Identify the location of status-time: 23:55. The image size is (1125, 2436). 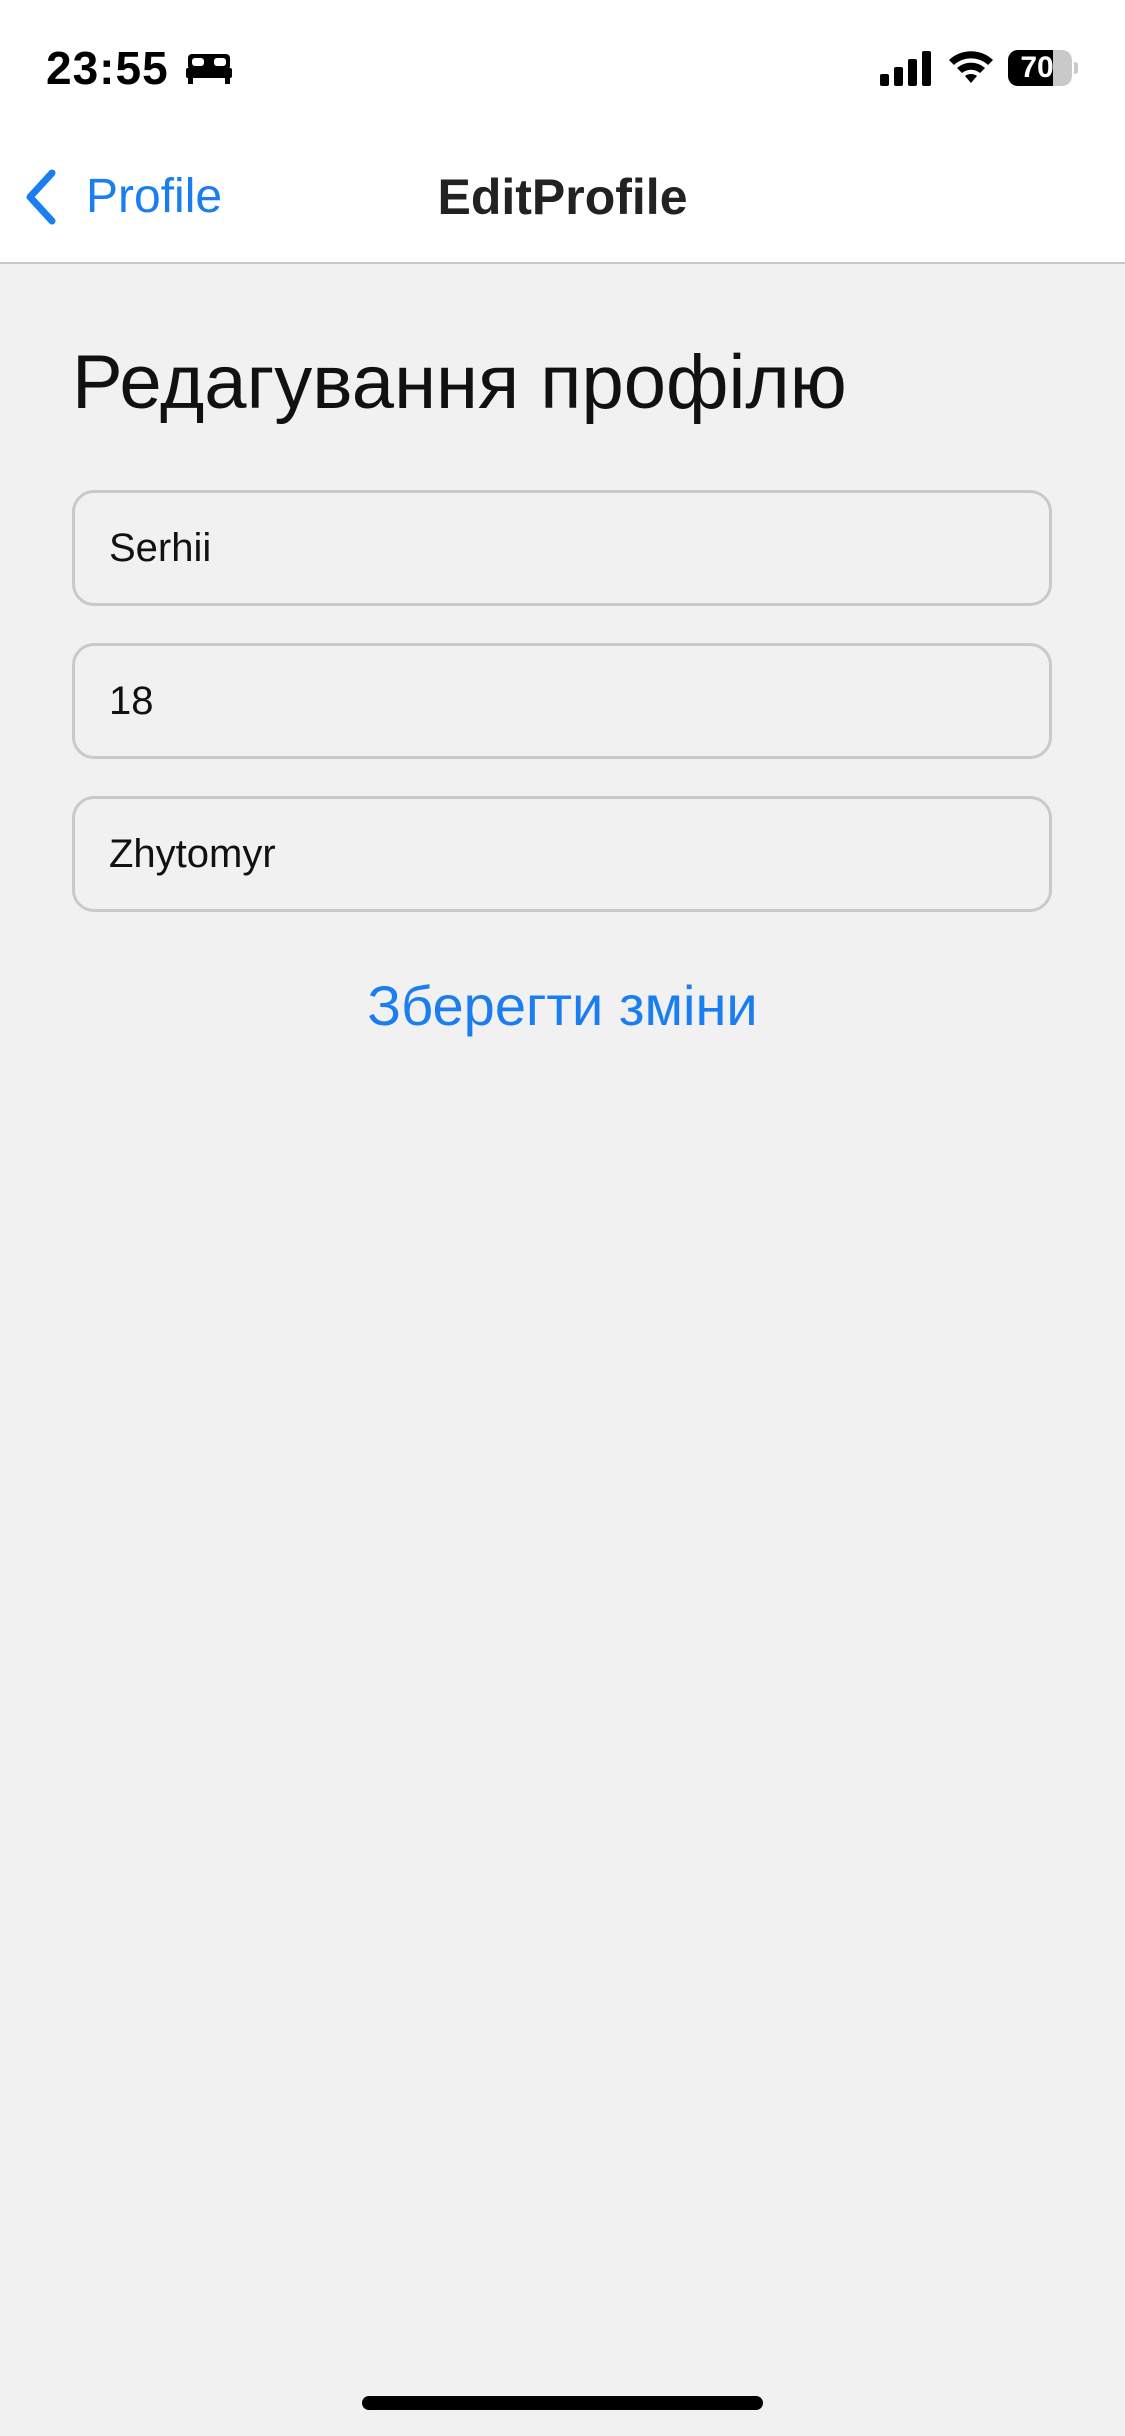
(107, 68).